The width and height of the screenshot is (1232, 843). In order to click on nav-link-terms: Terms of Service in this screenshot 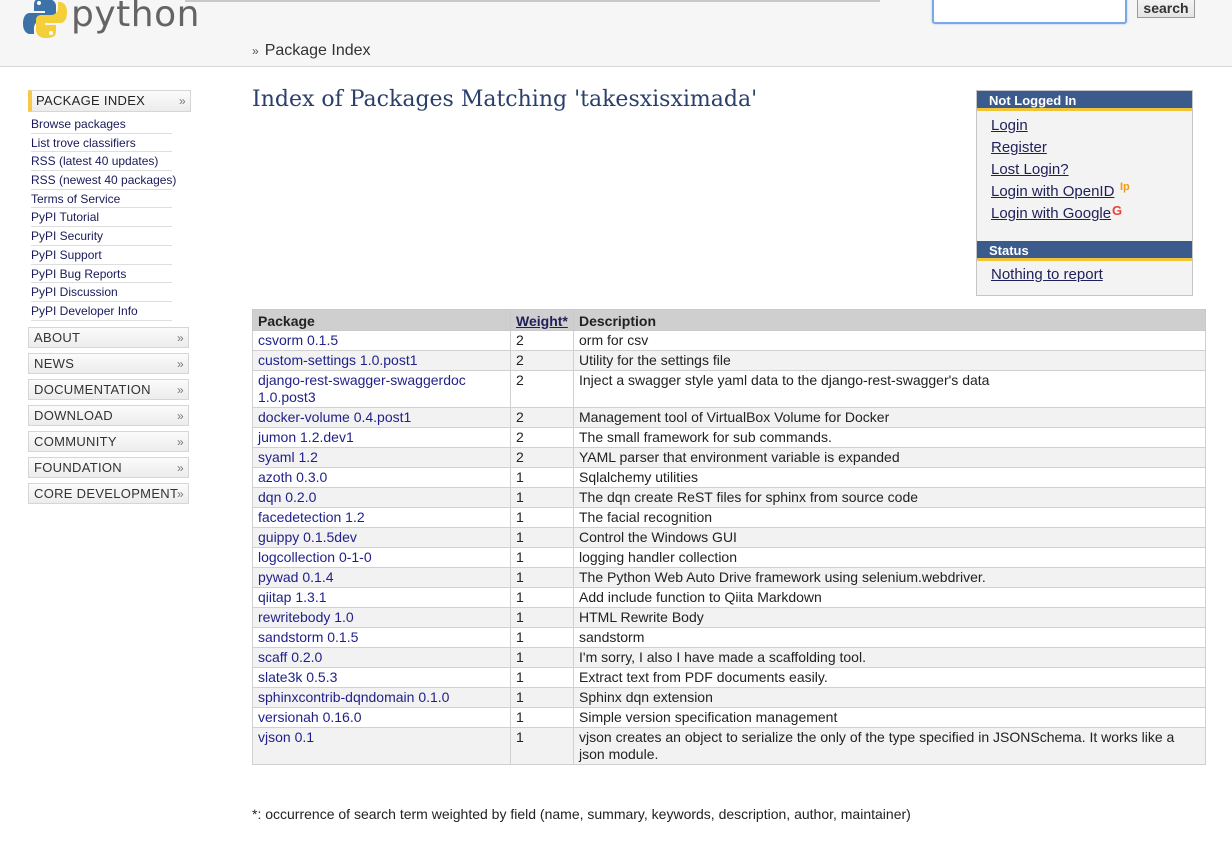, I will do `click(101, 199)`.